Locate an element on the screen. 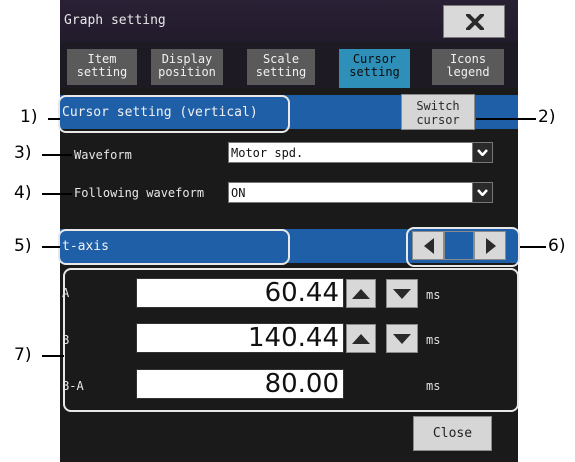 The image size is (575, 462). close-window-button is located at coordinates (474, 21).